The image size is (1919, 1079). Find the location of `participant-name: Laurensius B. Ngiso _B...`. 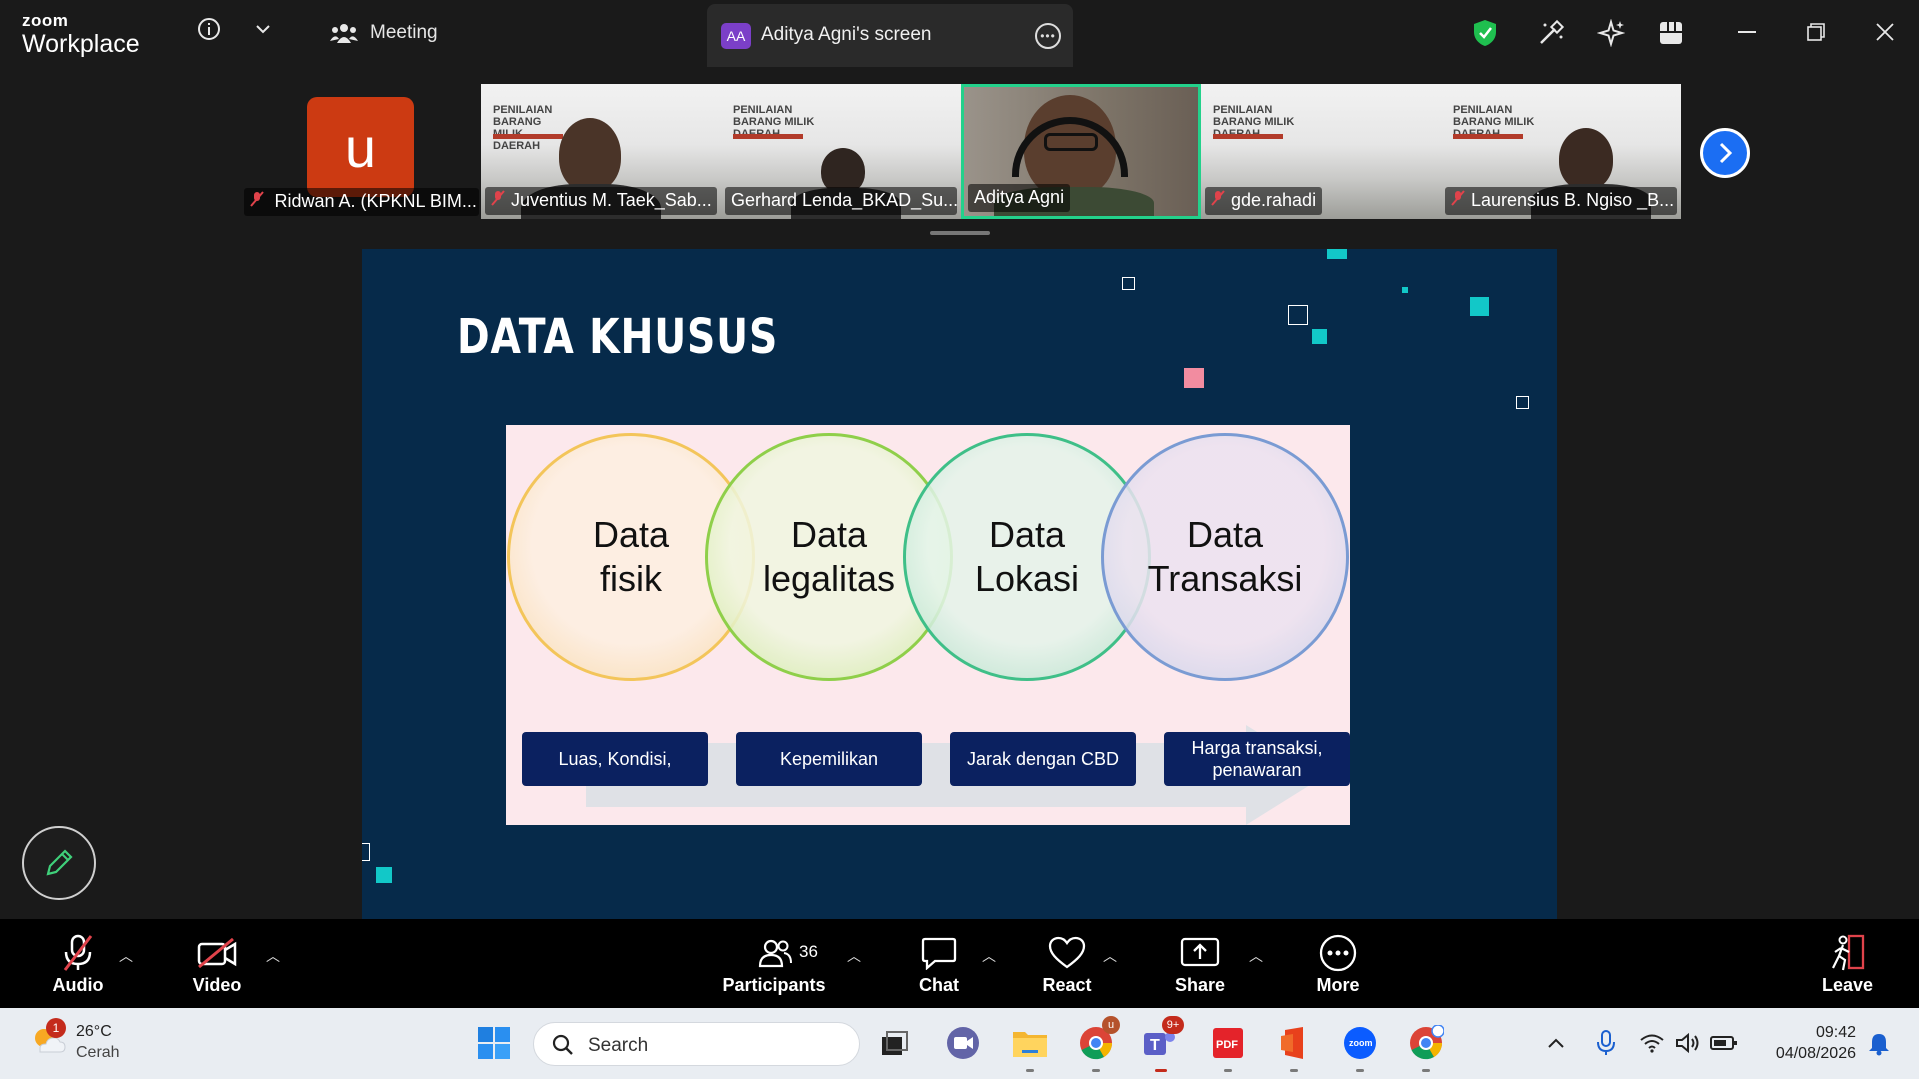

participant-name: Laurensius B. Ngiso _B... is located at coordinates (1573, 200).